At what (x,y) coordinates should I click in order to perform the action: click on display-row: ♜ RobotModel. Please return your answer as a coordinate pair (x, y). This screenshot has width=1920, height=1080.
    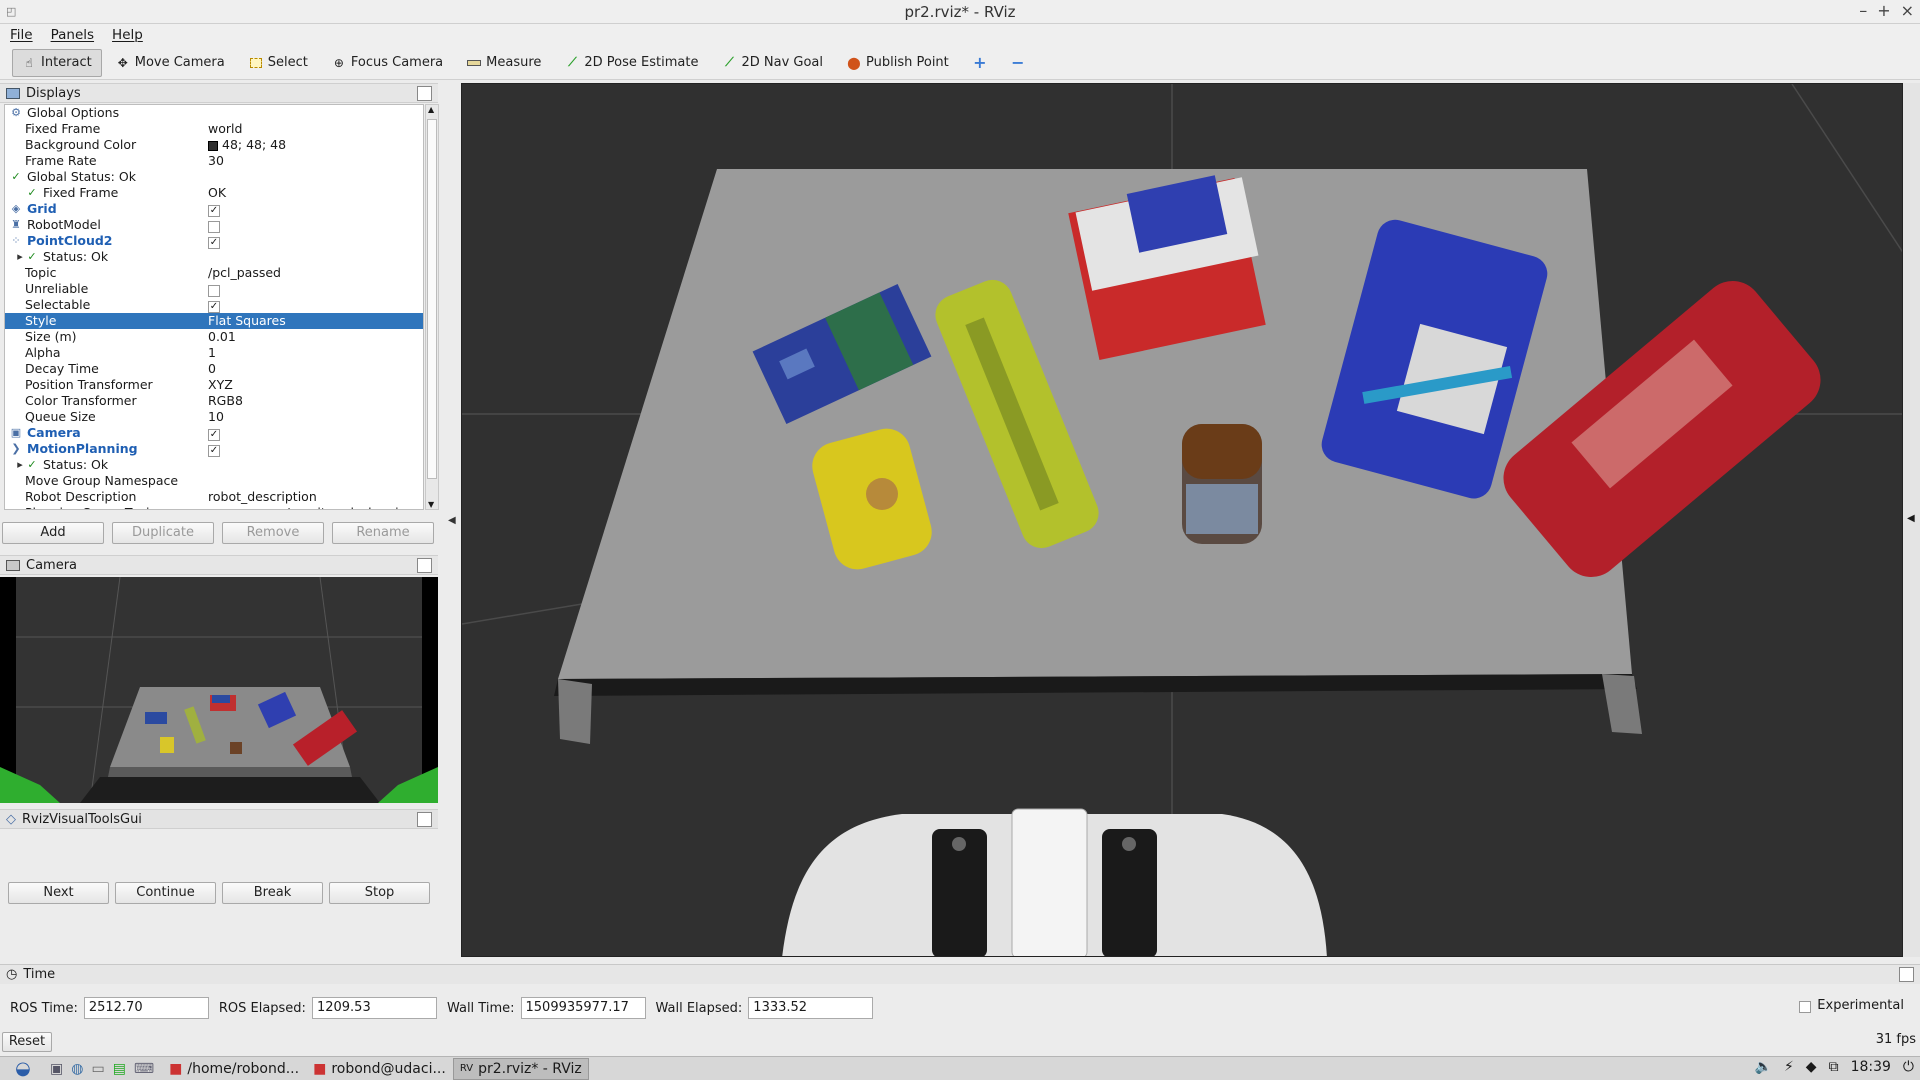
    Looking at the image, I should click on (214, 225).